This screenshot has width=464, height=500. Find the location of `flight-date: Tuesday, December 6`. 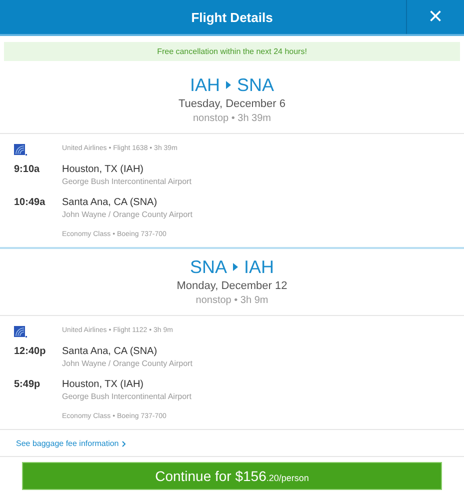

flight-date: Tuesday, December 6 is located at coordinates (232, 104).